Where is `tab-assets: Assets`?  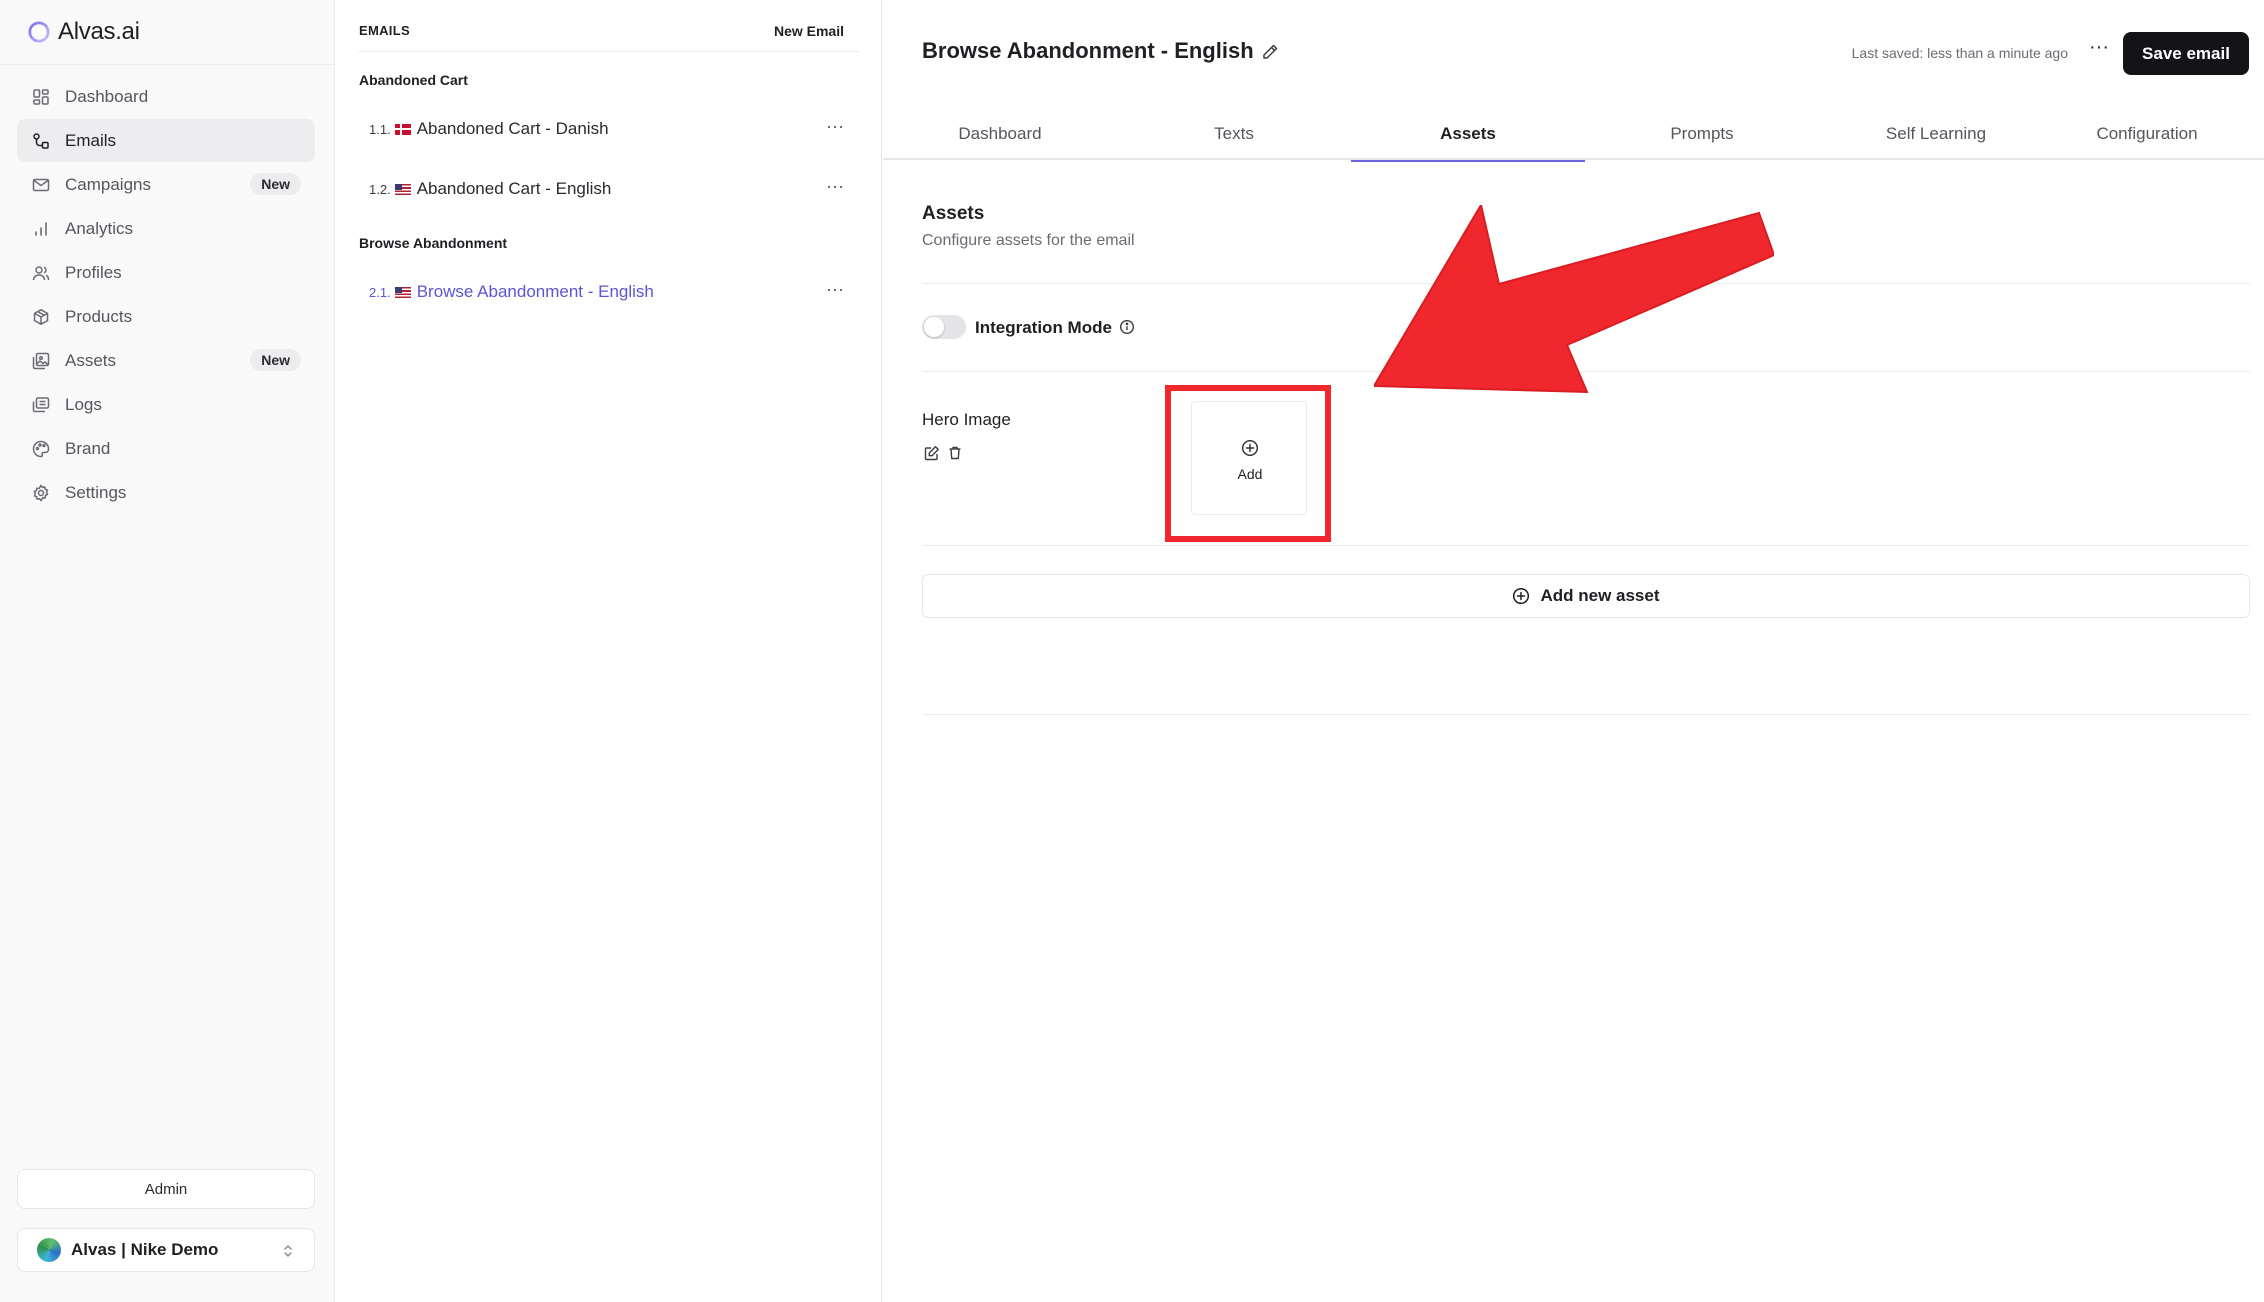
tab-assets: Assets is located at coordinates (1468, 135).